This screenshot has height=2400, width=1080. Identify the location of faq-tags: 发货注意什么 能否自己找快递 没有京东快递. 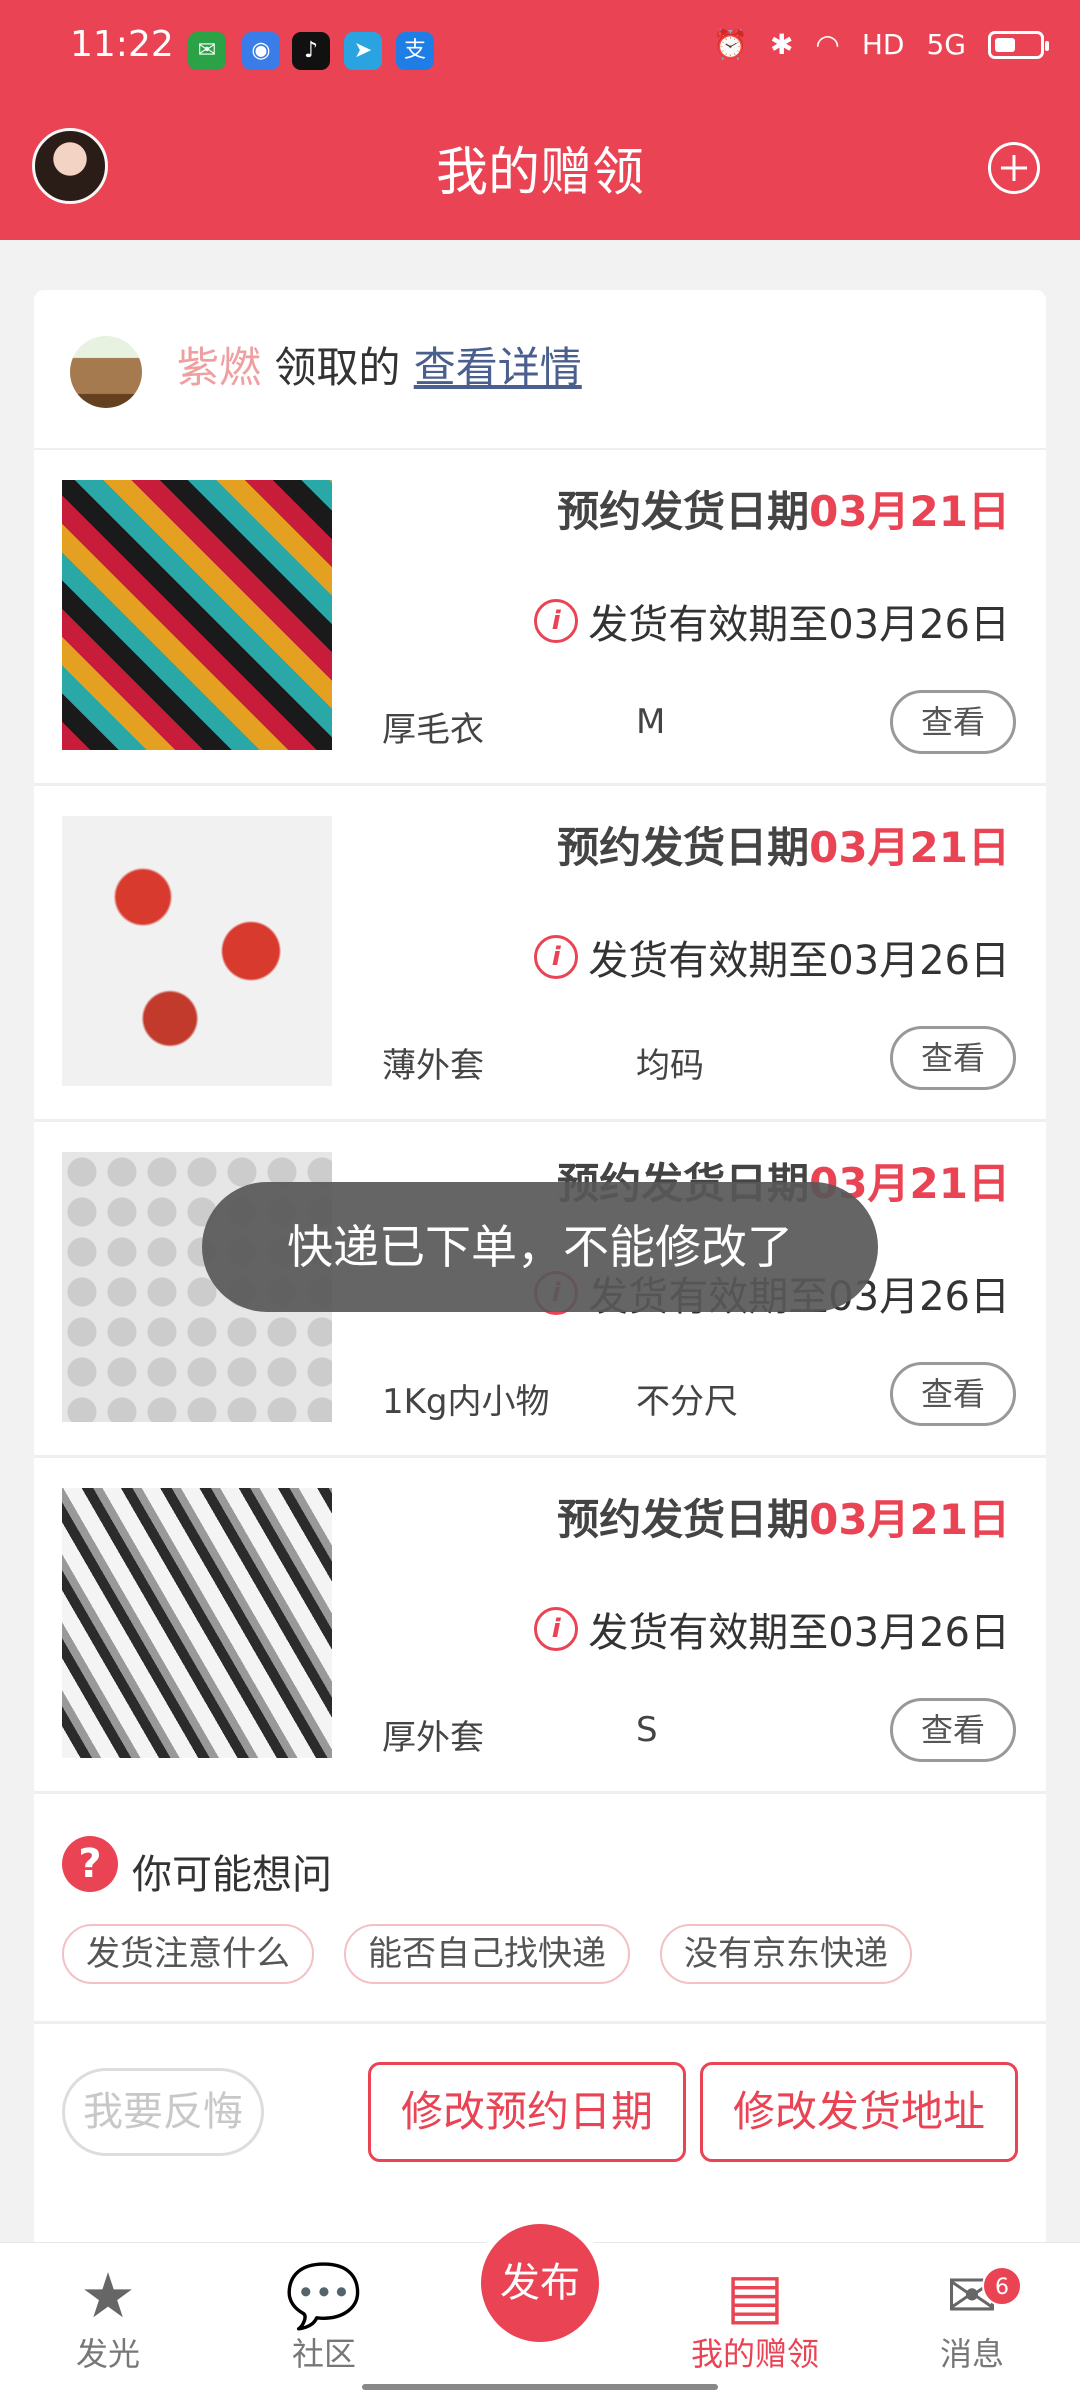
(487, 1954).